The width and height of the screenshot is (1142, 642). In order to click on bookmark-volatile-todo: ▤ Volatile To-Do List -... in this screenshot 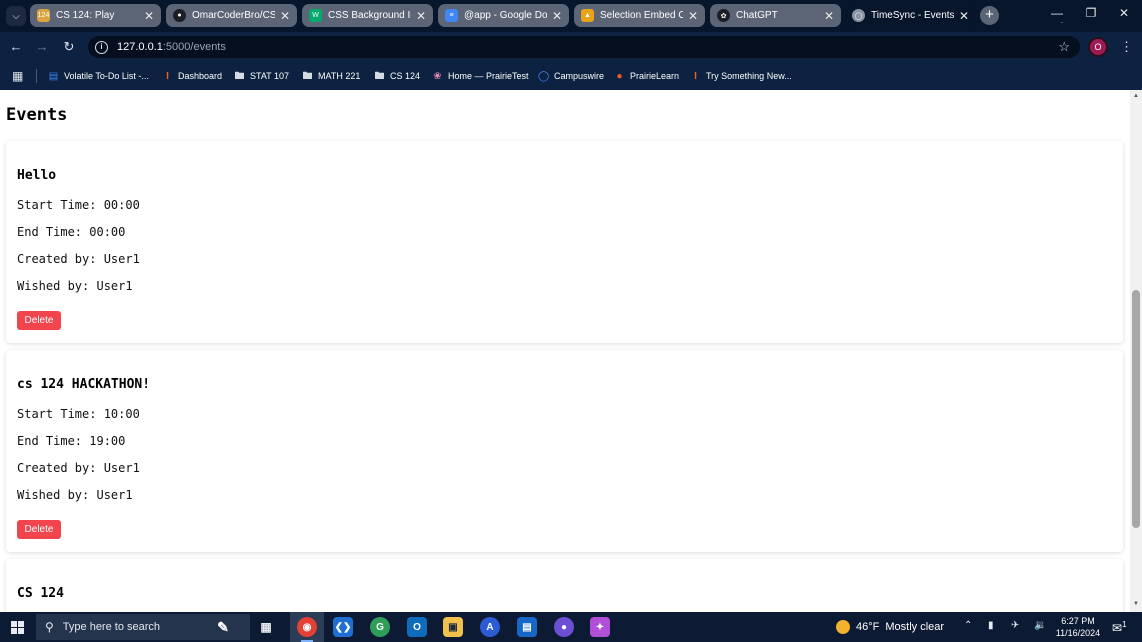, I will do `click(98, 76)`.